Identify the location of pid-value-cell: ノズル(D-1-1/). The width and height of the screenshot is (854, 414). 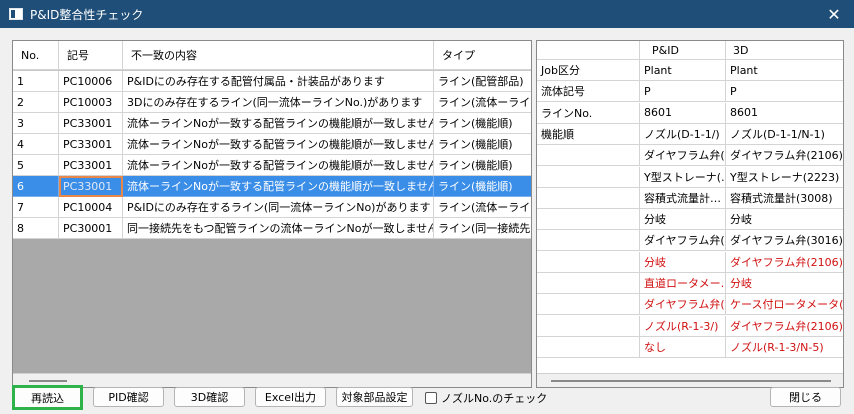
(683, 134).